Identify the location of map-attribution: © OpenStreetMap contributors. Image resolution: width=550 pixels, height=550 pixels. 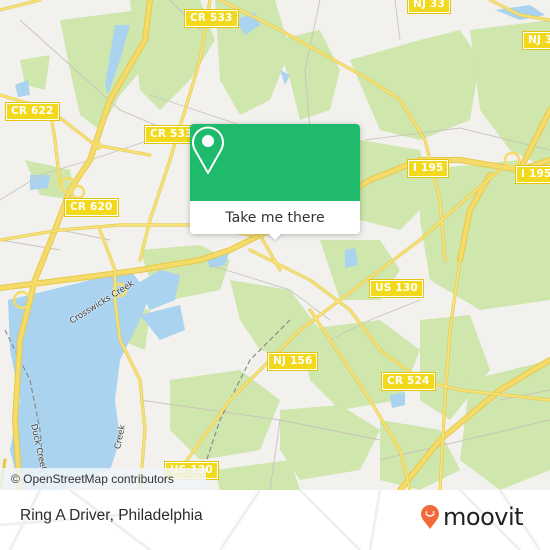
(103, 479).